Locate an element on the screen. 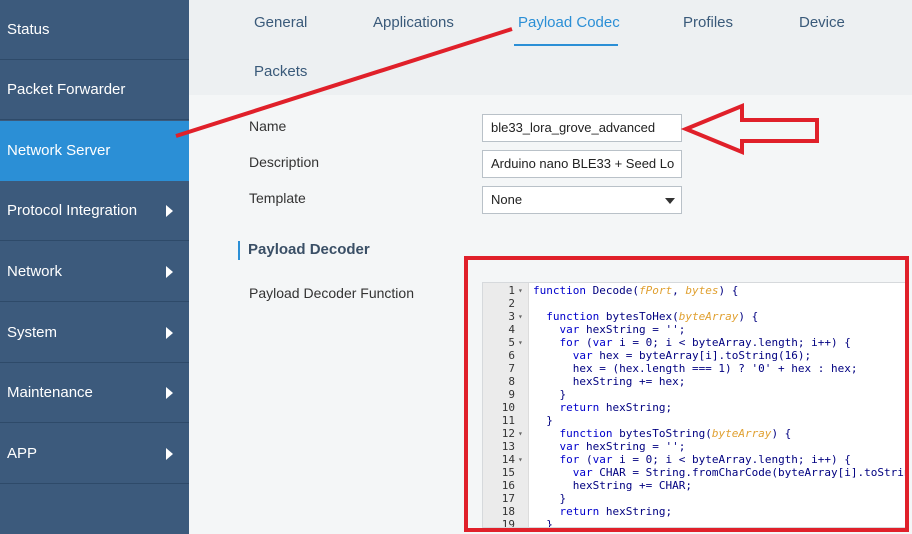  template-select-value: None is located at coordinates (507, 199).